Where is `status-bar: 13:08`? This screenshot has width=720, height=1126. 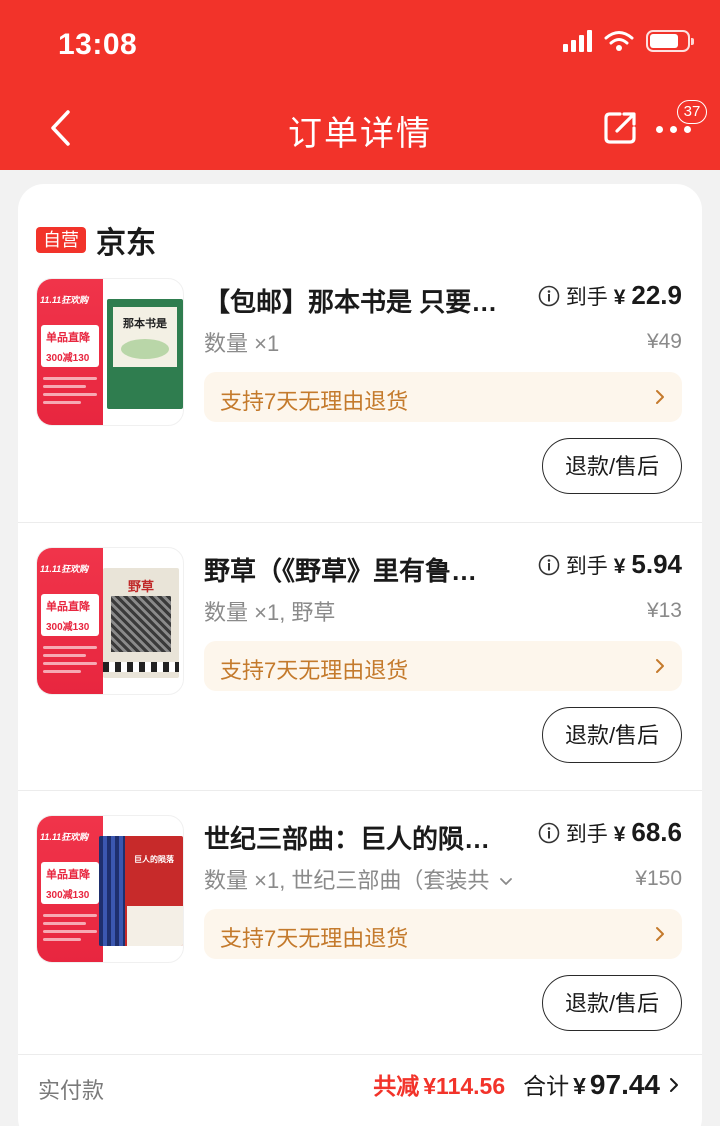
status-bar: 13:08 is located at coordinates (360, 45).